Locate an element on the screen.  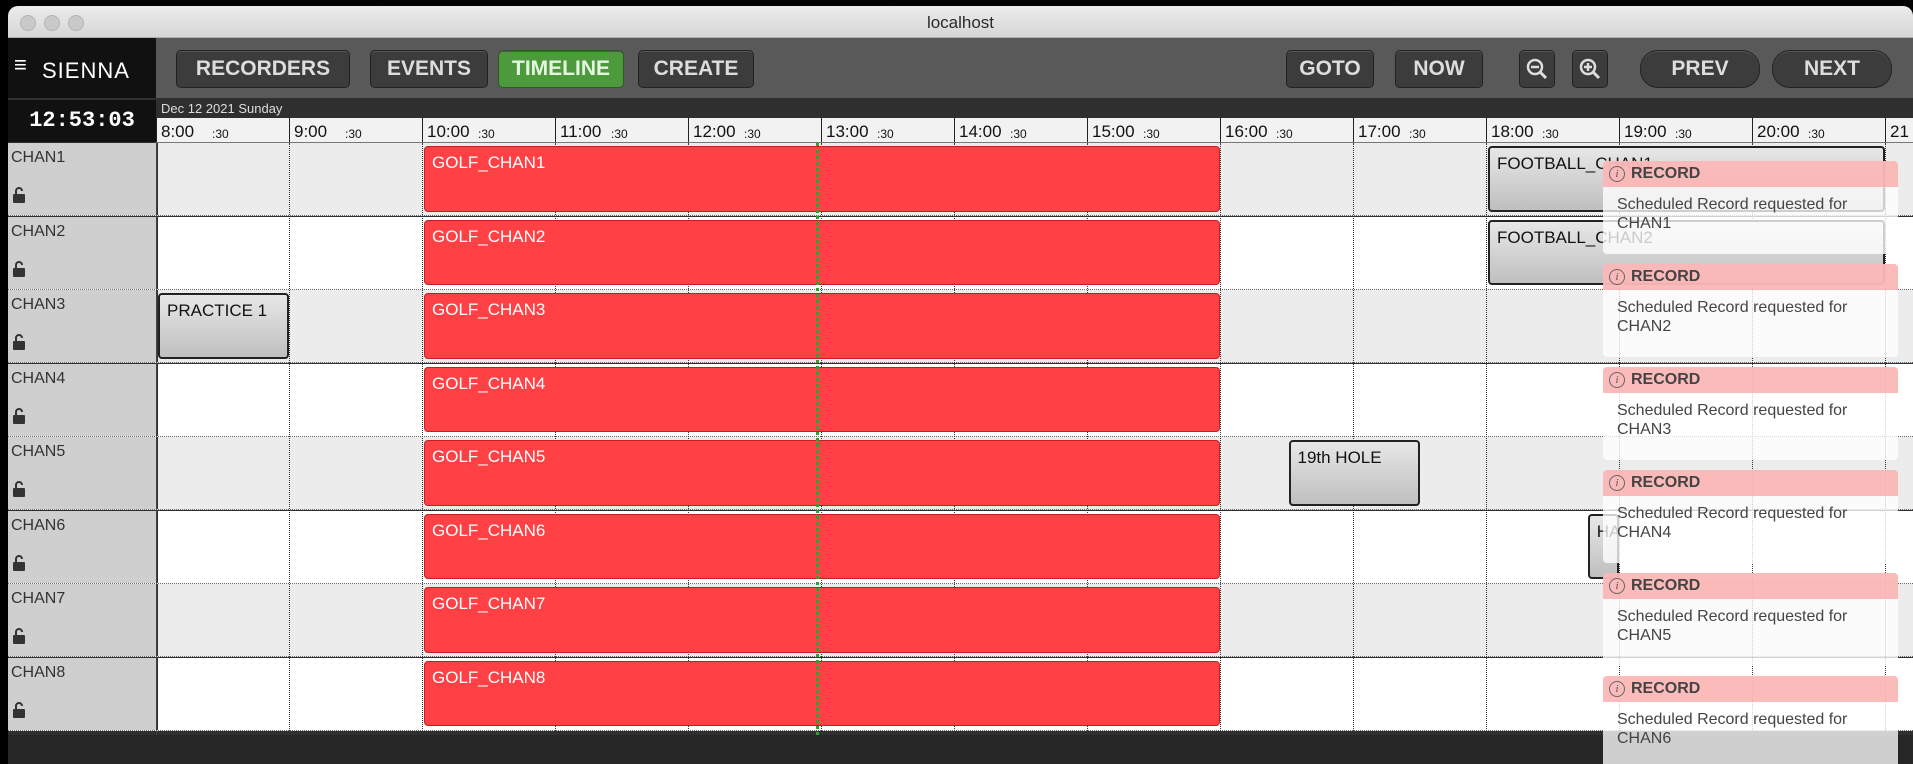
current-time-marker is located at coordinates (817, 439).